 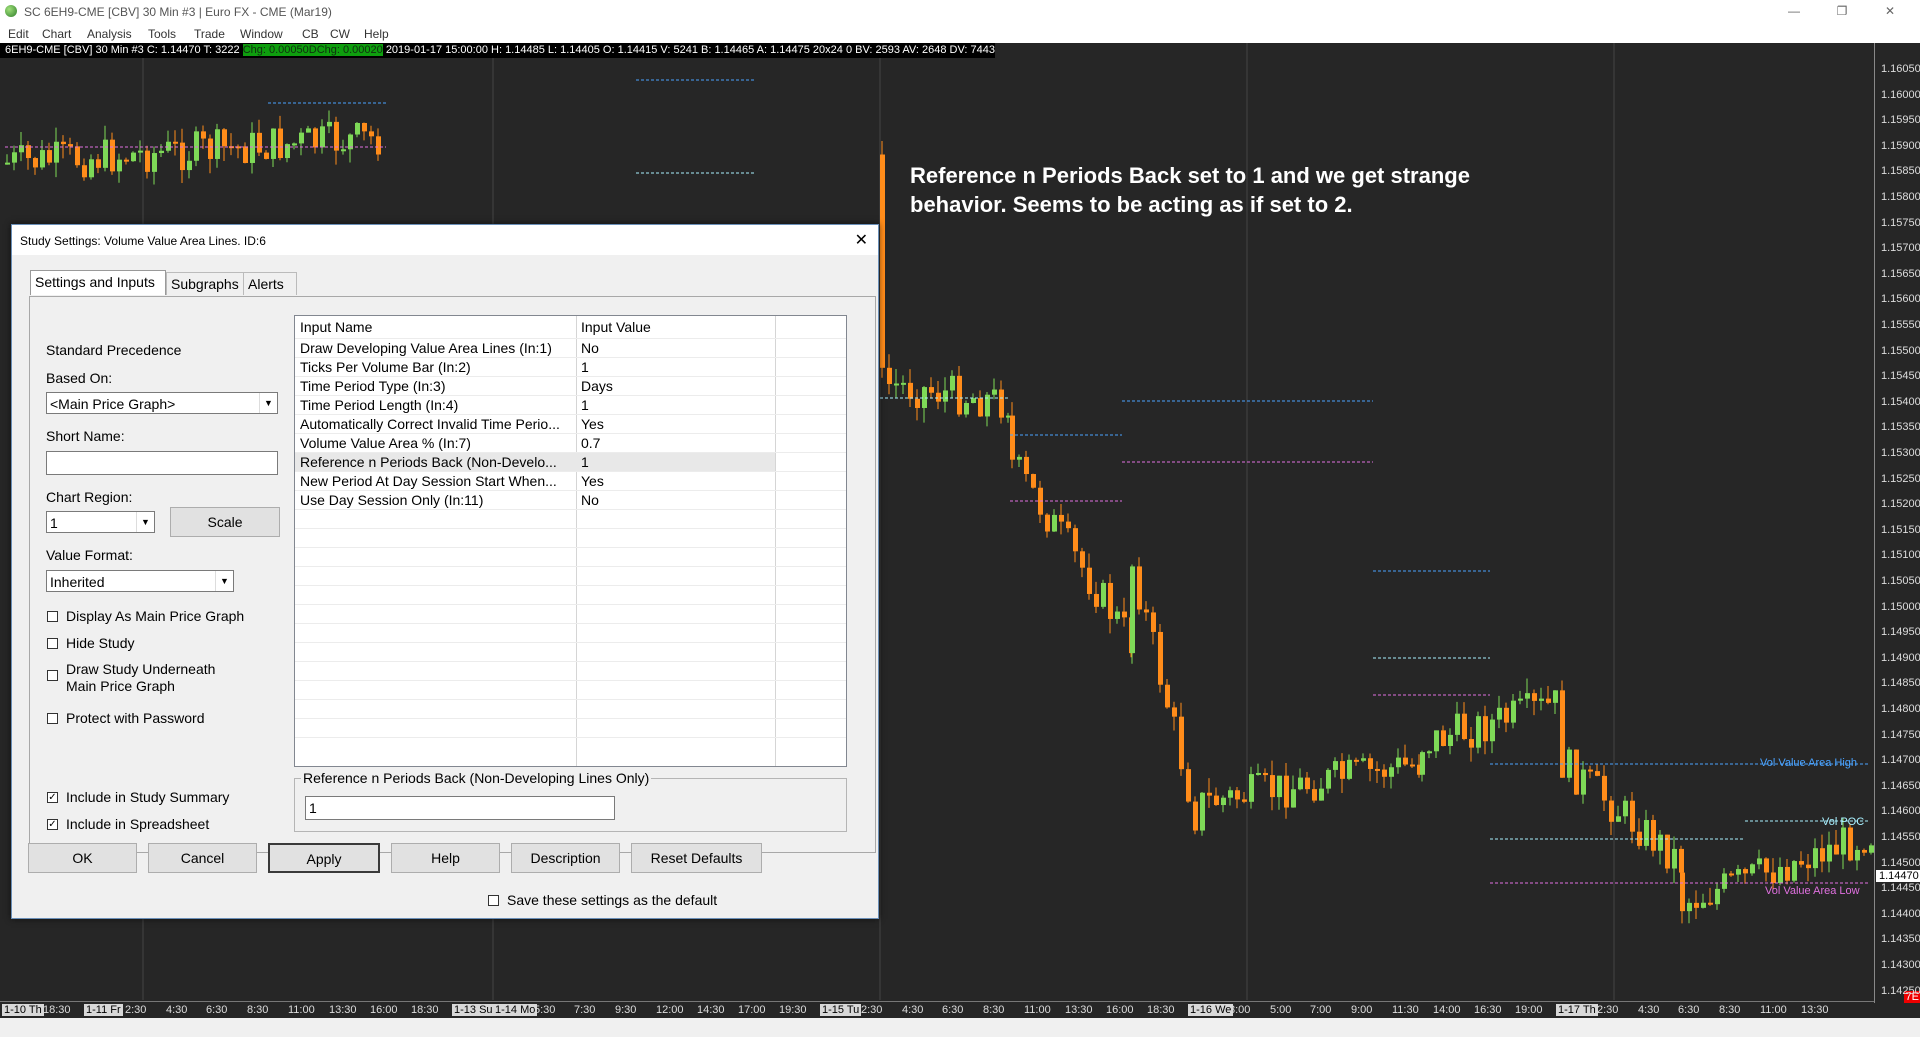 I want to click on restore-button: ❐, so click(x=1842, y=11).